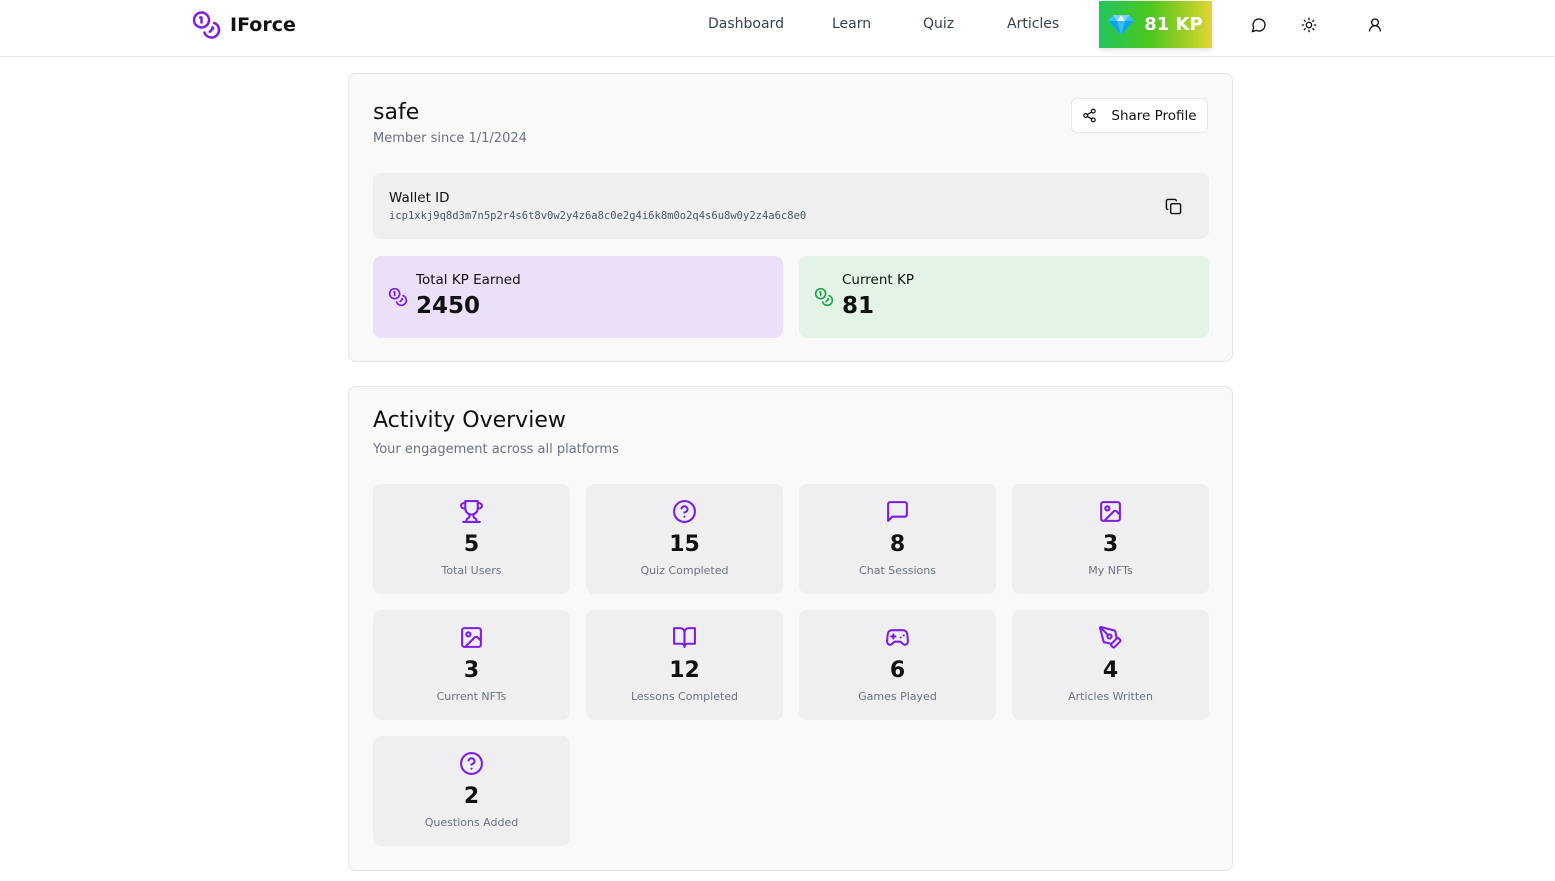  I want to click on stat-tile-my-nfts: 3 My NFTs, so click(1110, 539).